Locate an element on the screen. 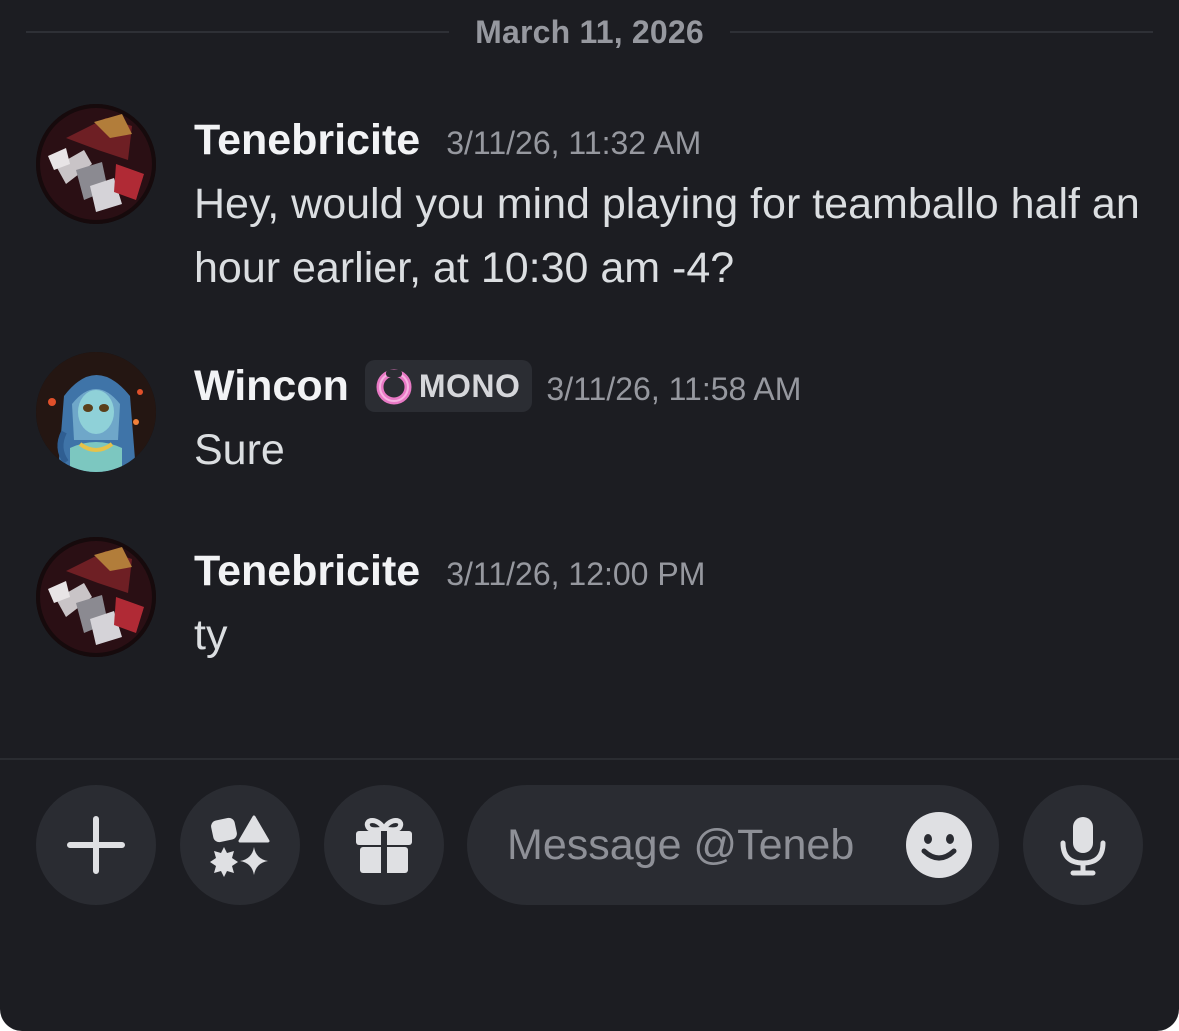 This screenshot has height=1031, width=1179. divider-line-right is located at coordinates (941, 32).